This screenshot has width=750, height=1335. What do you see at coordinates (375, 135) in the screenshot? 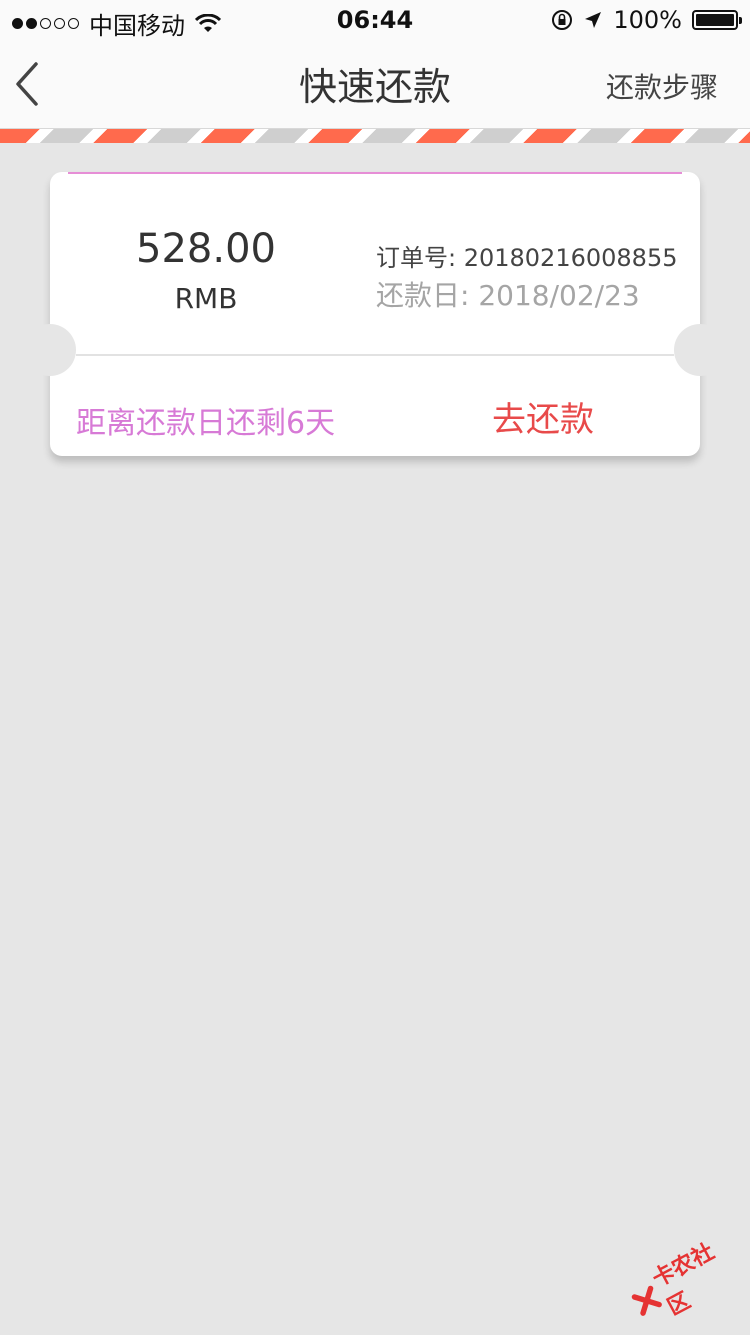
I see `decorative-stripe` at bounding box center [375, 135].